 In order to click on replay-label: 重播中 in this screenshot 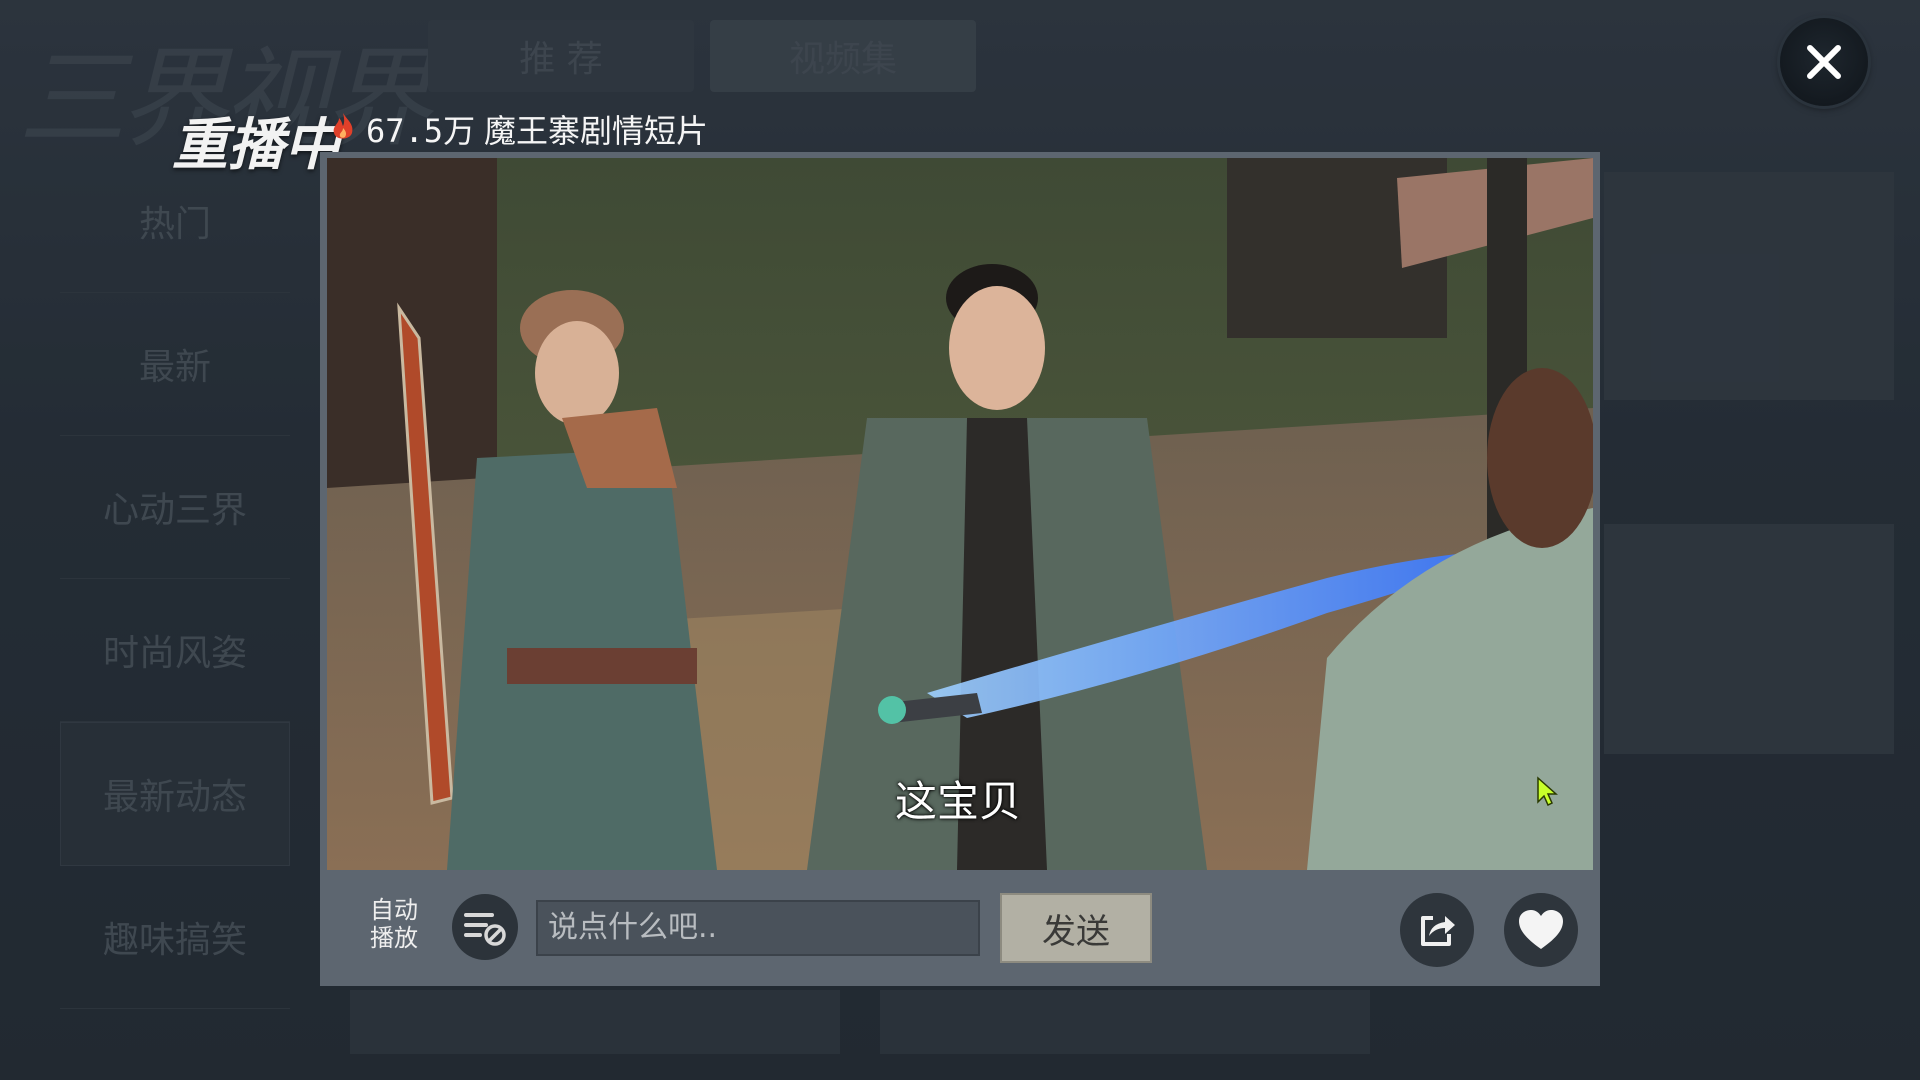, I will do `click(256, 145)`.